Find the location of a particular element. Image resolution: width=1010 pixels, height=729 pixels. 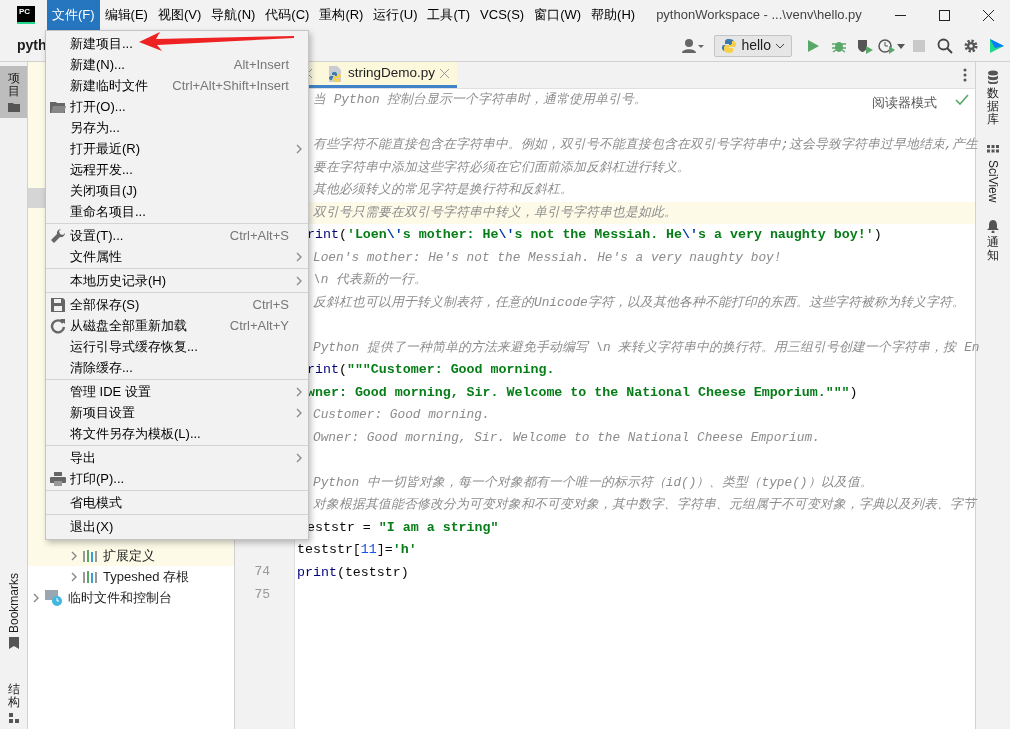

menu-item: 运行(U) is located at coordinates (395, 15).